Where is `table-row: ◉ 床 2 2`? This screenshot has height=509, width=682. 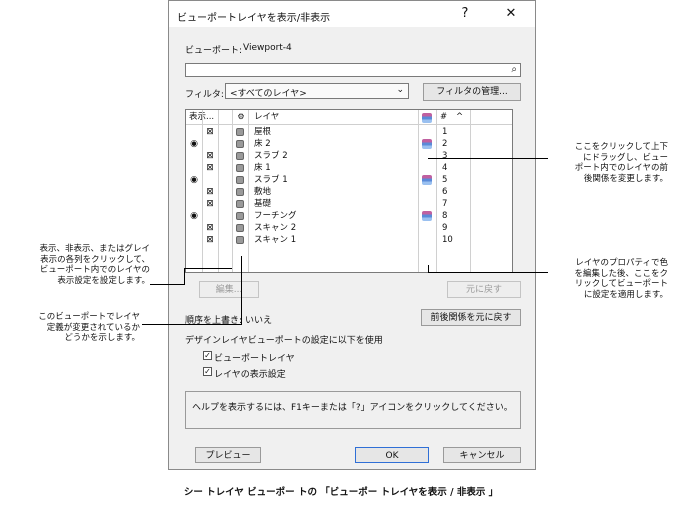
table-row: ◉ 床 2 2 is located at coordinates (349, 144).